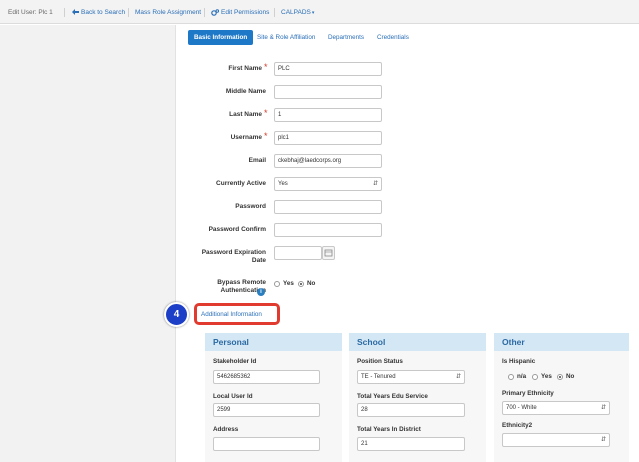 The image size is (639, 462). Describe the element at coordinates (328, 184) in the screenshot. I see `currently-active-select: Yes ⇵` at that location.